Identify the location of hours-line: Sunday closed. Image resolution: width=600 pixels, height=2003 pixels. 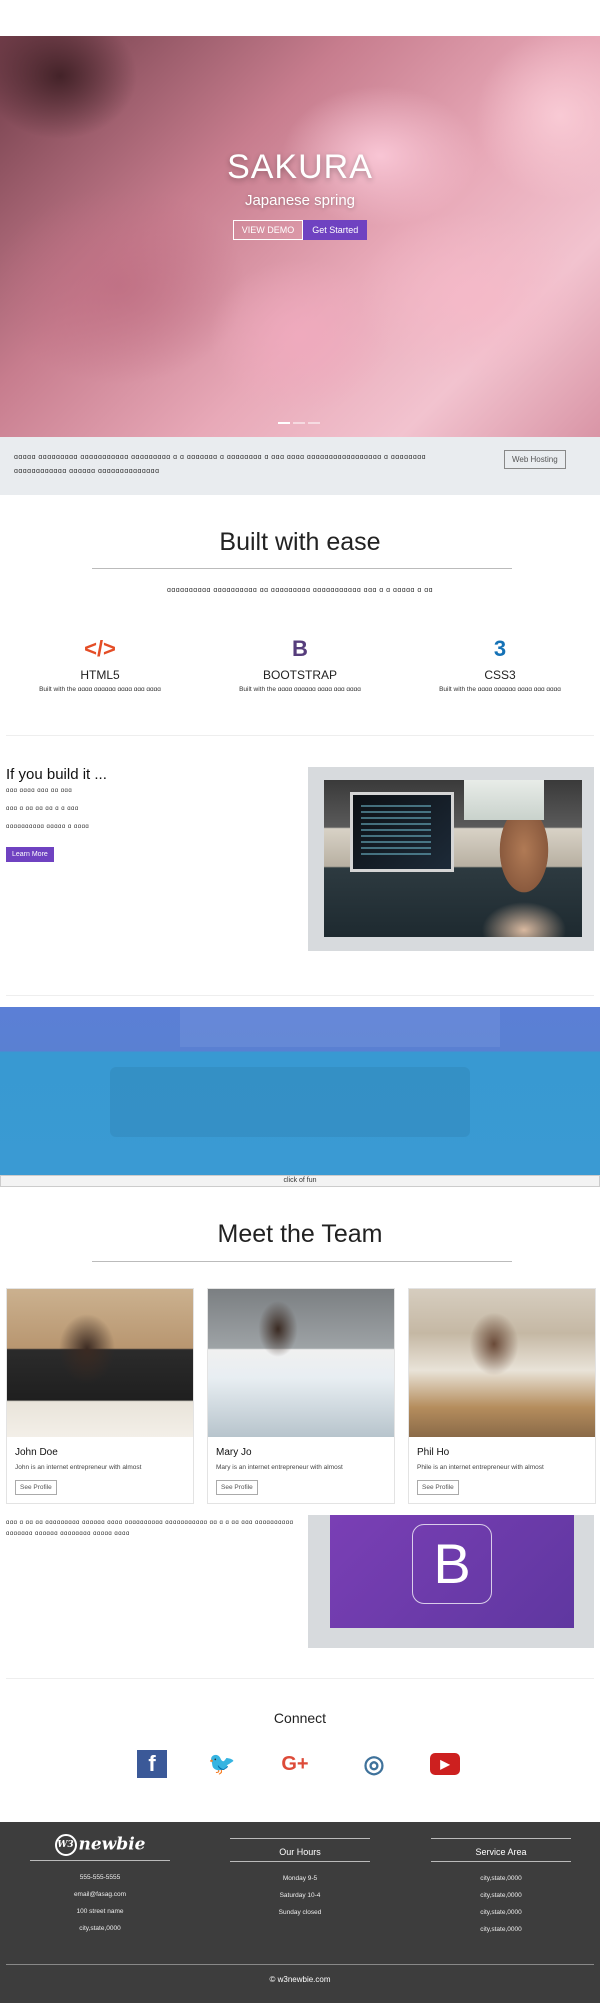
(300, 1912).